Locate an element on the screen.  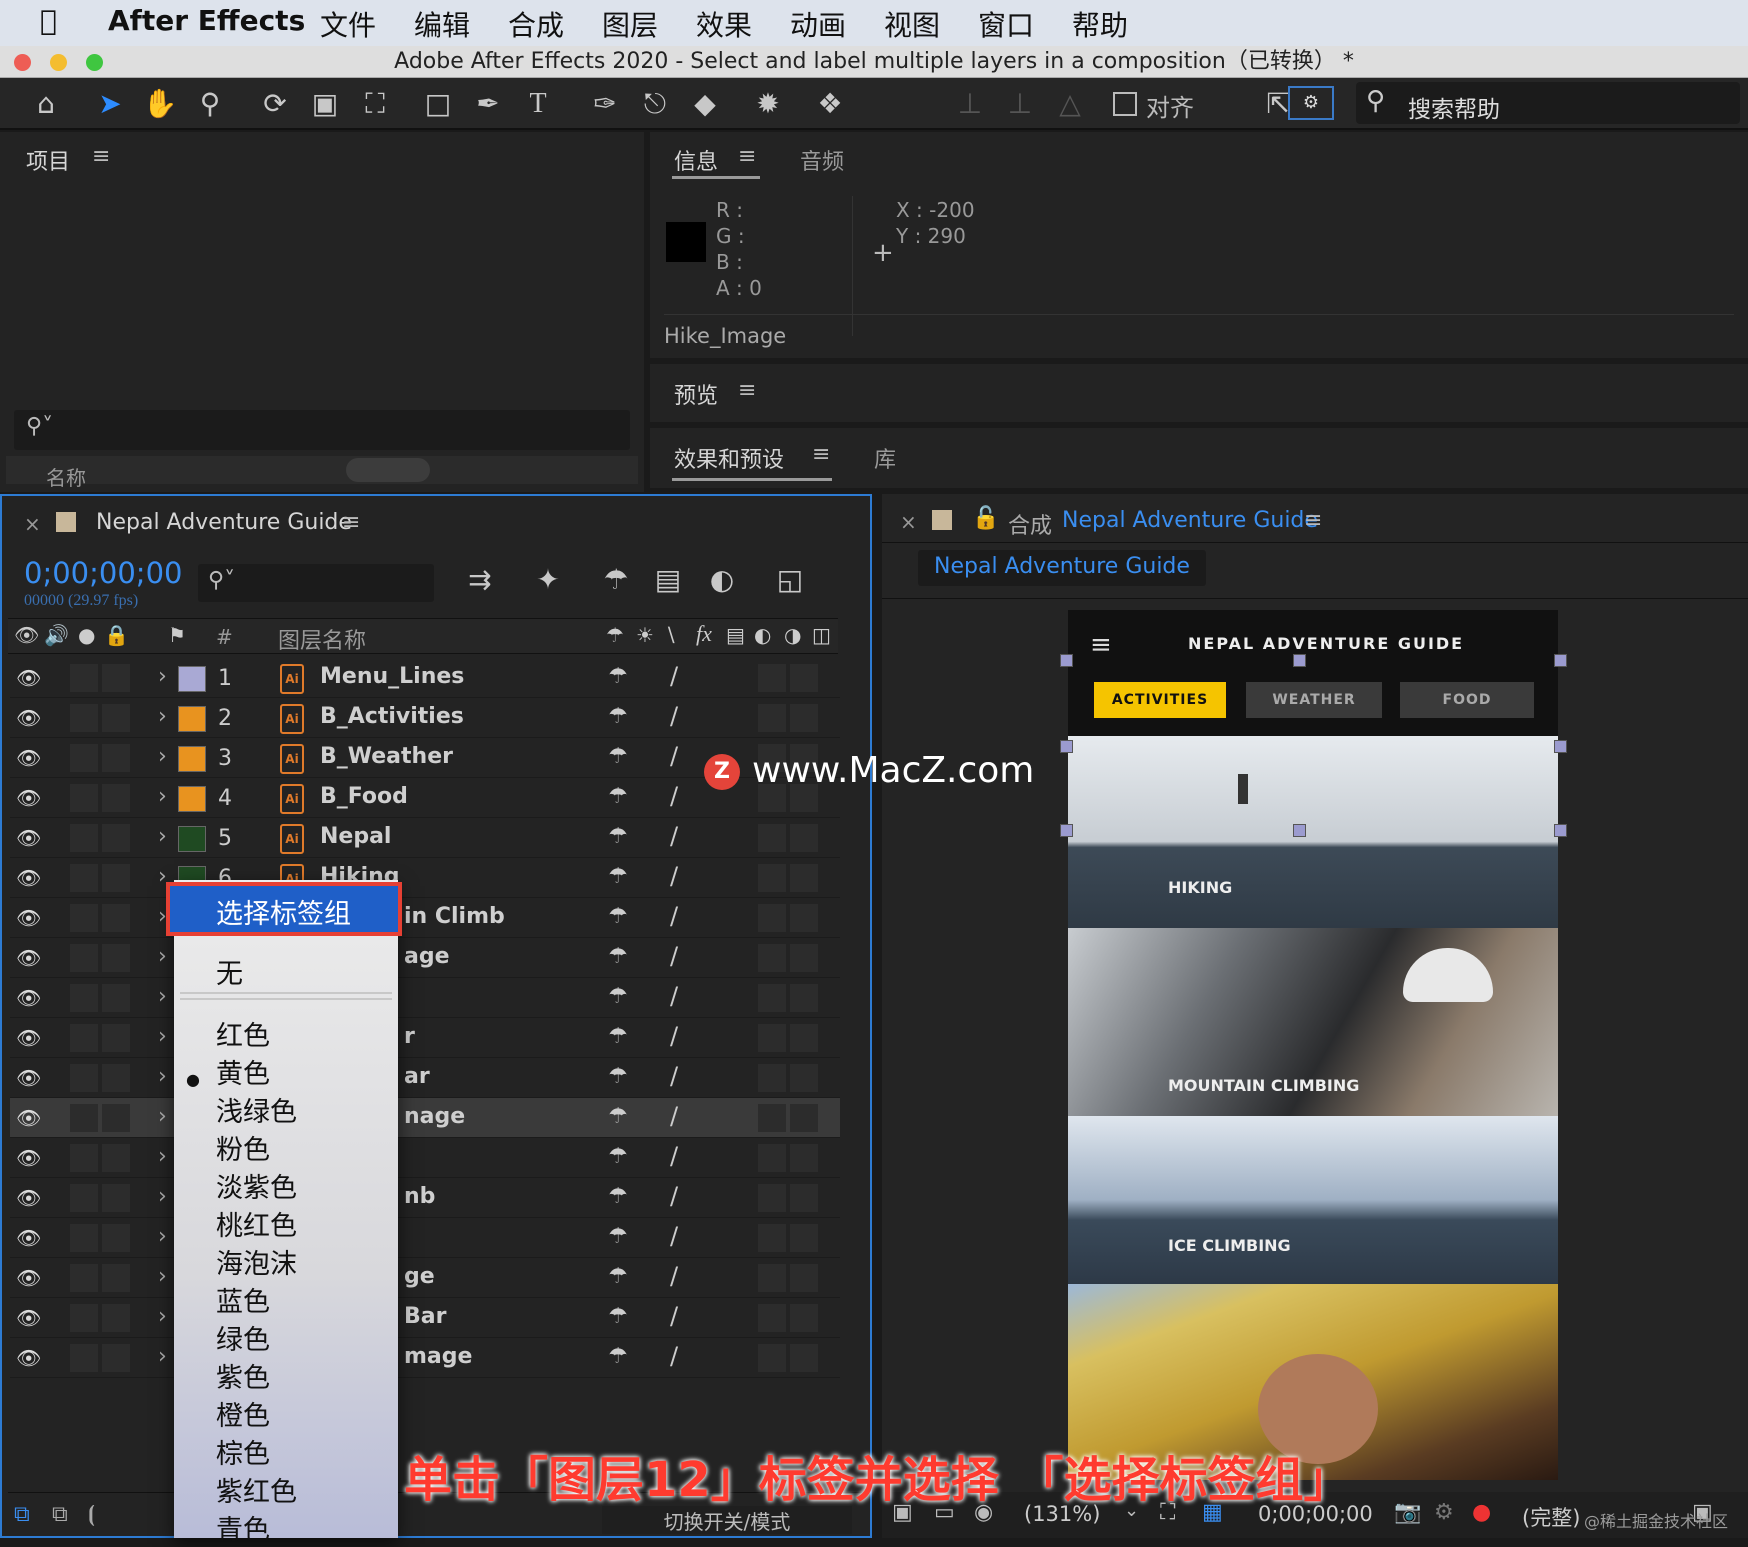
tab-info: 信息 is located at coordinates (696, 160).